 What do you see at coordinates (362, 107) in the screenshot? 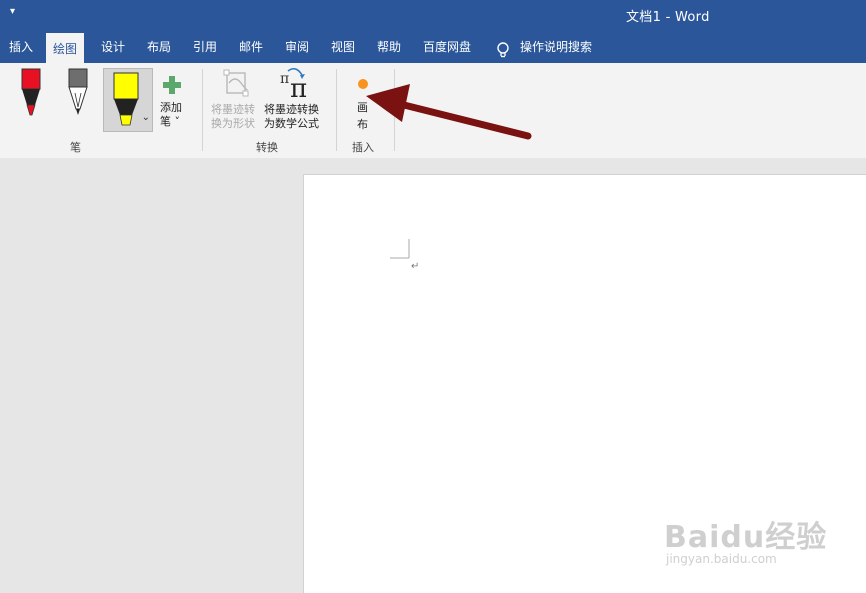
I see `canvas-label-line1: 画` at bounding box center [362, 107].